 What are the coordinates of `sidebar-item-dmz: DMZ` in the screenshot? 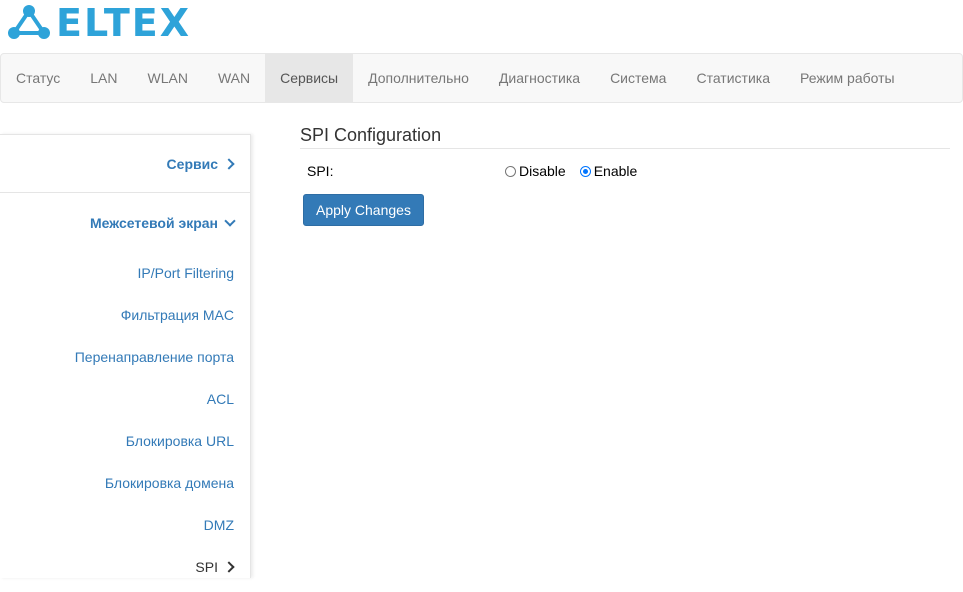 It's located at (125, 525).